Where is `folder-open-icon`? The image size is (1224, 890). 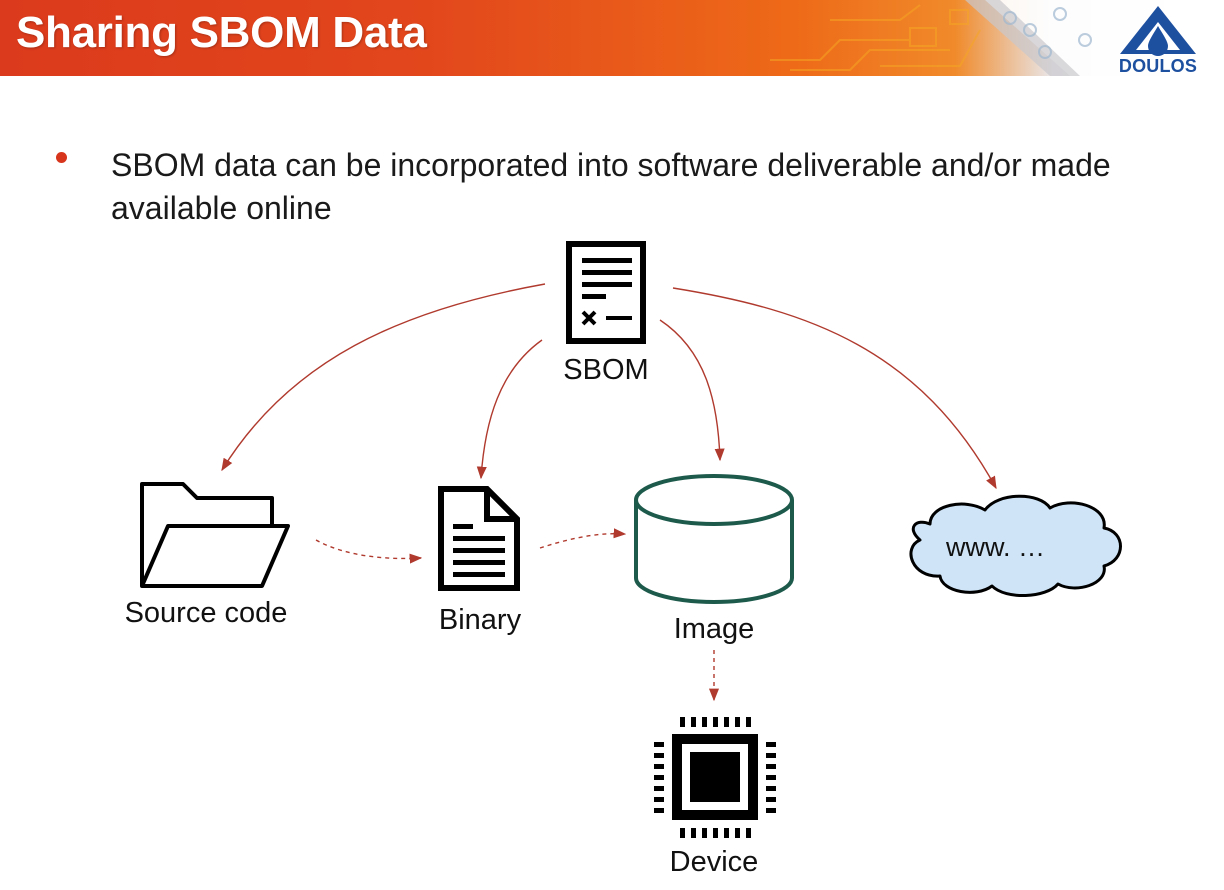 folder-open-icon is located at coordinates (215, 535).